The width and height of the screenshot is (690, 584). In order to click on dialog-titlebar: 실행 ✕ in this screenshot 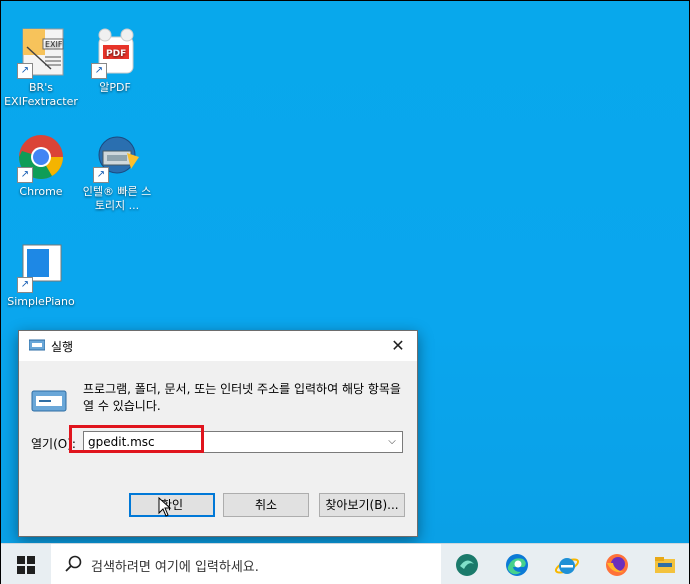, I will do `click(218, 346)`.